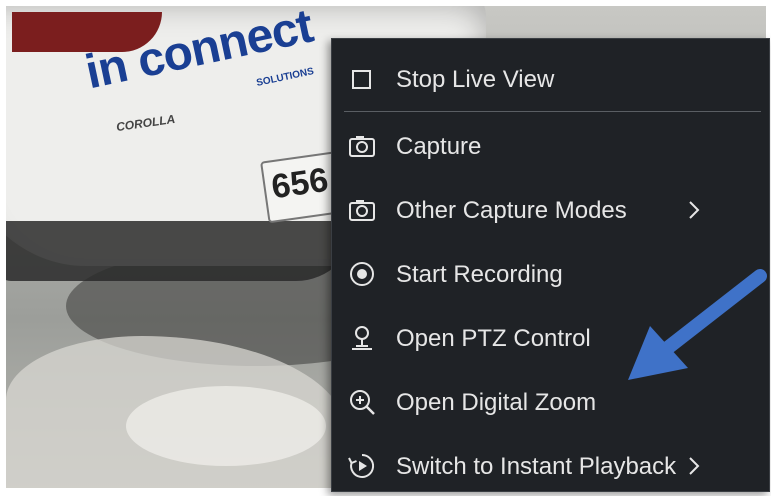 The width and height of the screenshot is (771, 496). Describe the element at coordinates (697, 324) in the screenshot. I see `annotation-arrow-icon` at that location.